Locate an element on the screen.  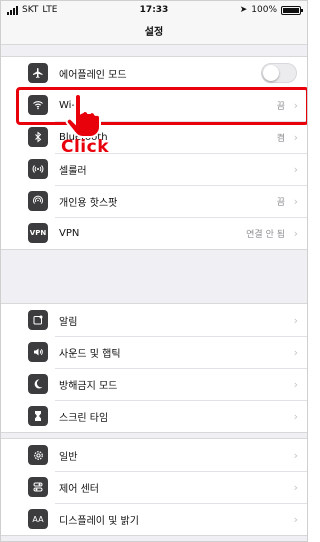
settings-row-cellular: 셀룰러 › is located at coordinates (154, 169).